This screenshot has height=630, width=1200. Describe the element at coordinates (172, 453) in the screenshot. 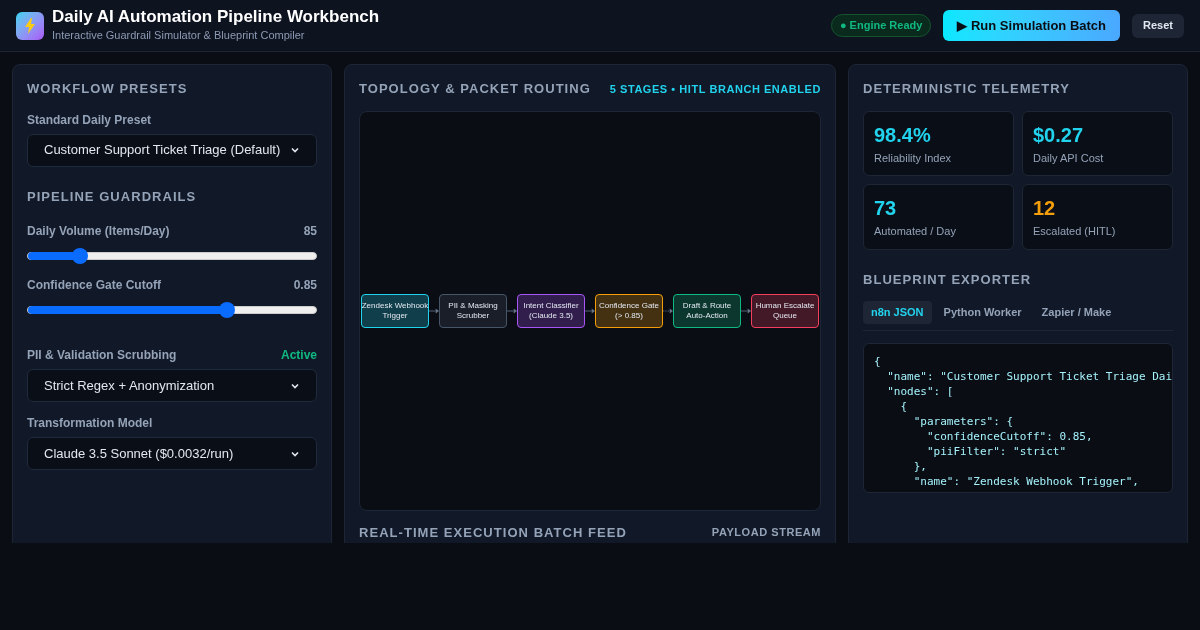

I see `dropdown: Claude 3.5 Sonnet ($0.0032/run)` at that location.